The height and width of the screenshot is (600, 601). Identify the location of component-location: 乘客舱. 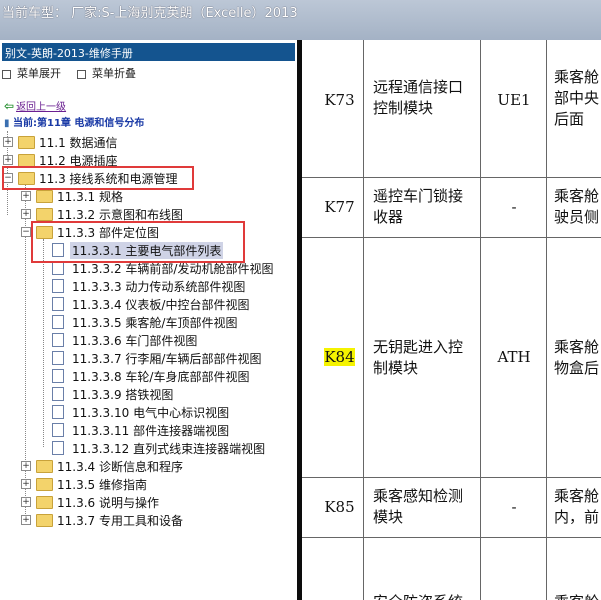
(576, 596).